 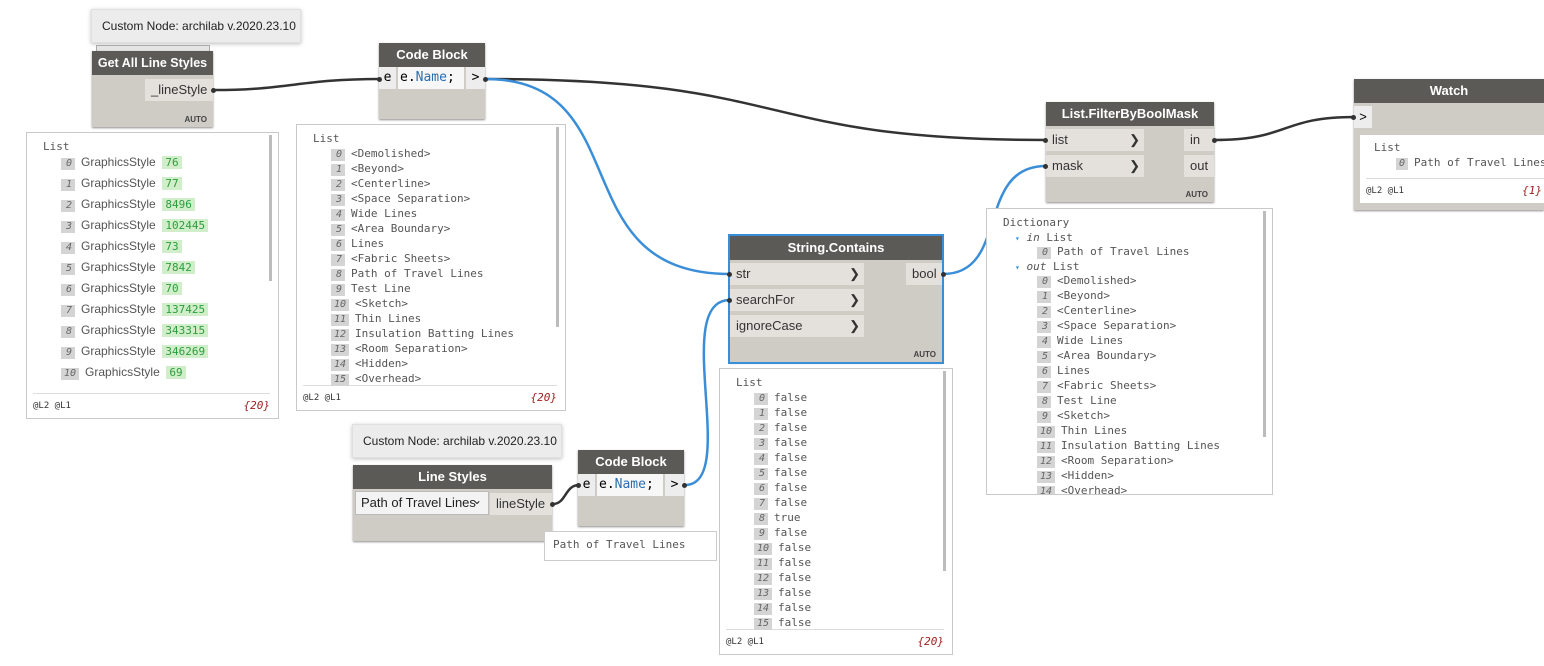 I want to click on list-item-value: Test Line, so click(x=1087, y=400).